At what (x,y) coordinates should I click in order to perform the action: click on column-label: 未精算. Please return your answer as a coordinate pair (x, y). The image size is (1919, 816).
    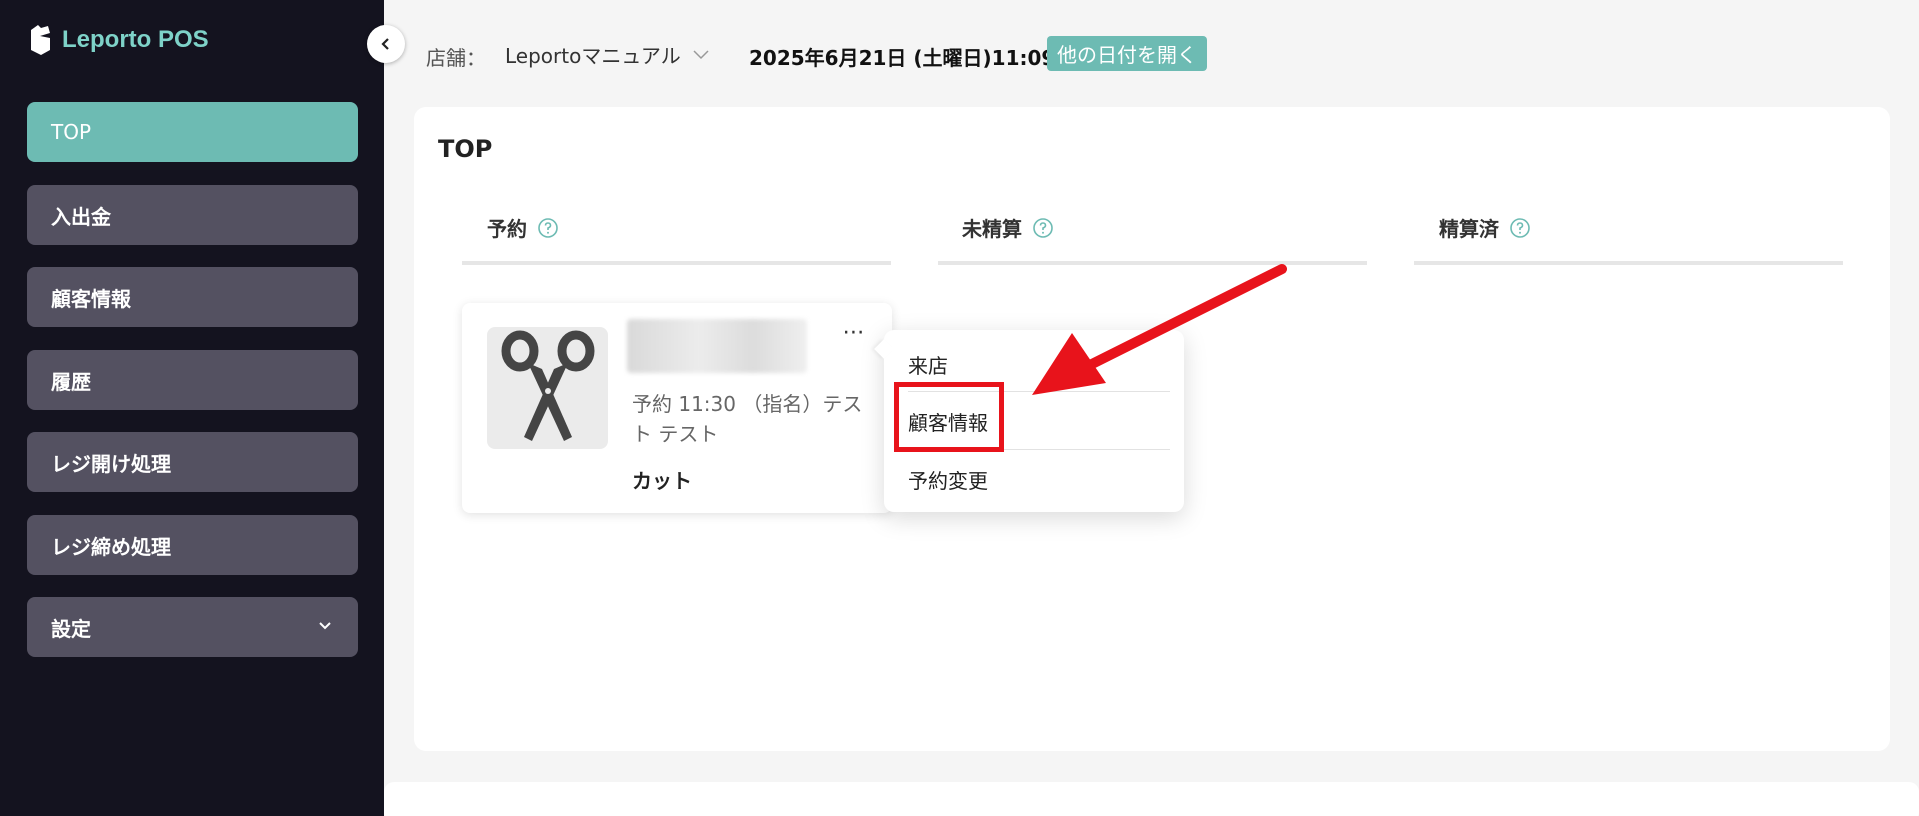
    Looking at the image, I should click on (992, 229).